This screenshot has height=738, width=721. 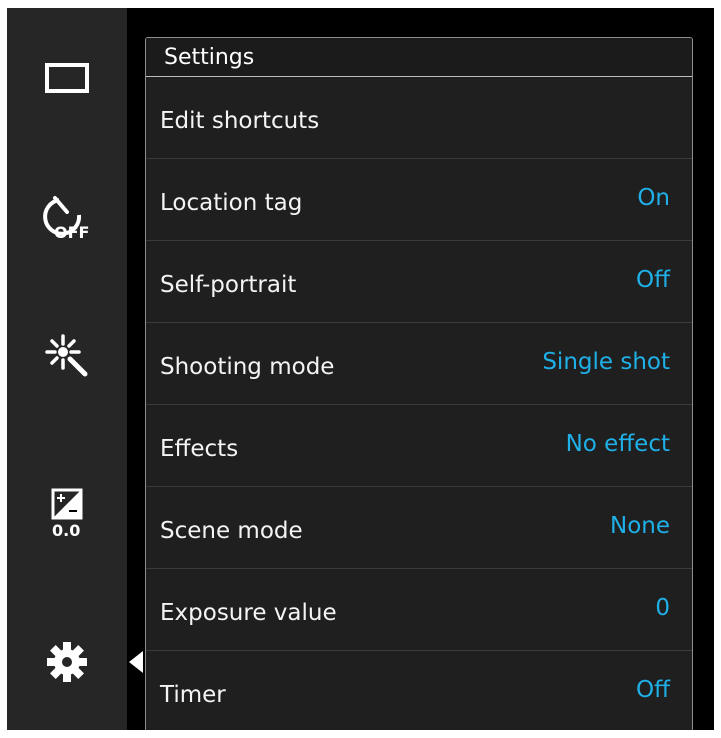 What do you see at coordinates (419, 57) in the screenshot?
I see `panel-title: Settings` at bounding box center [419, 57].